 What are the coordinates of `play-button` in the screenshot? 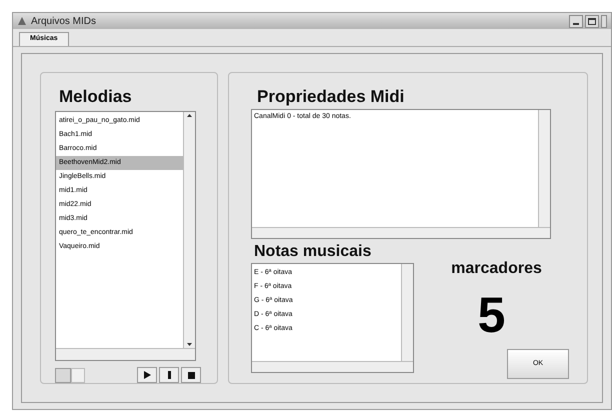 It's located at (147, 375).